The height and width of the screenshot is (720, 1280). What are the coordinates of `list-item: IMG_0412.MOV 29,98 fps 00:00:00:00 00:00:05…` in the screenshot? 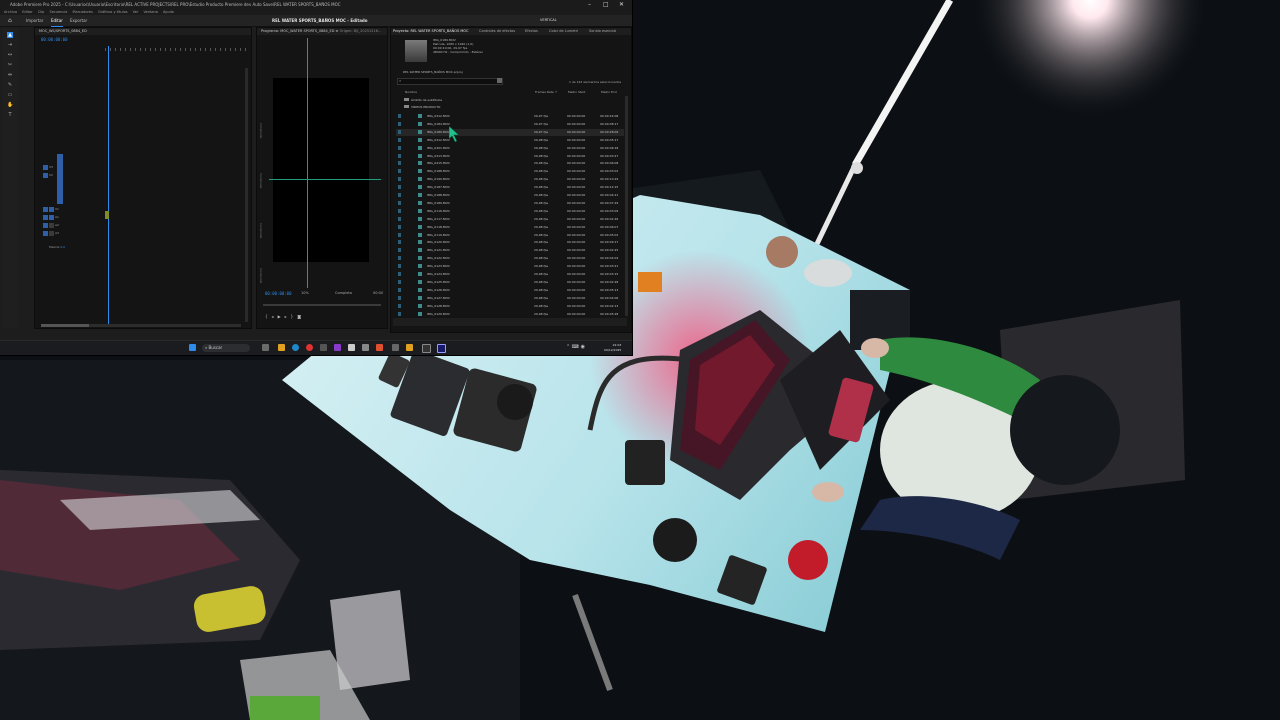 It's located at (510, 140).